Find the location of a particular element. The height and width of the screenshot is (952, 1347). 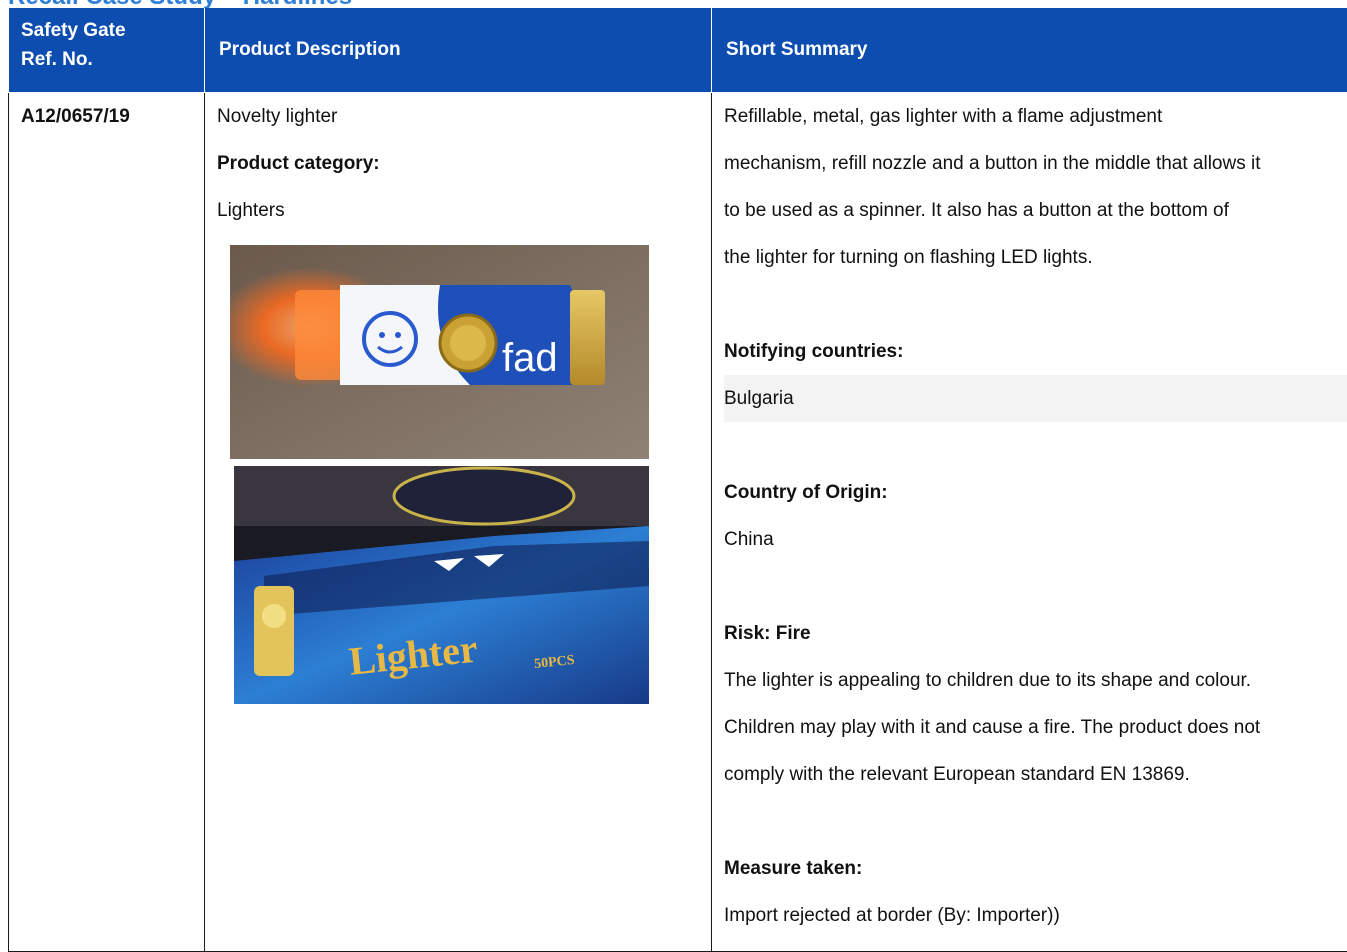

ref-no-header: Safety Gate Ref. No. is located at coordinates (107, 50).